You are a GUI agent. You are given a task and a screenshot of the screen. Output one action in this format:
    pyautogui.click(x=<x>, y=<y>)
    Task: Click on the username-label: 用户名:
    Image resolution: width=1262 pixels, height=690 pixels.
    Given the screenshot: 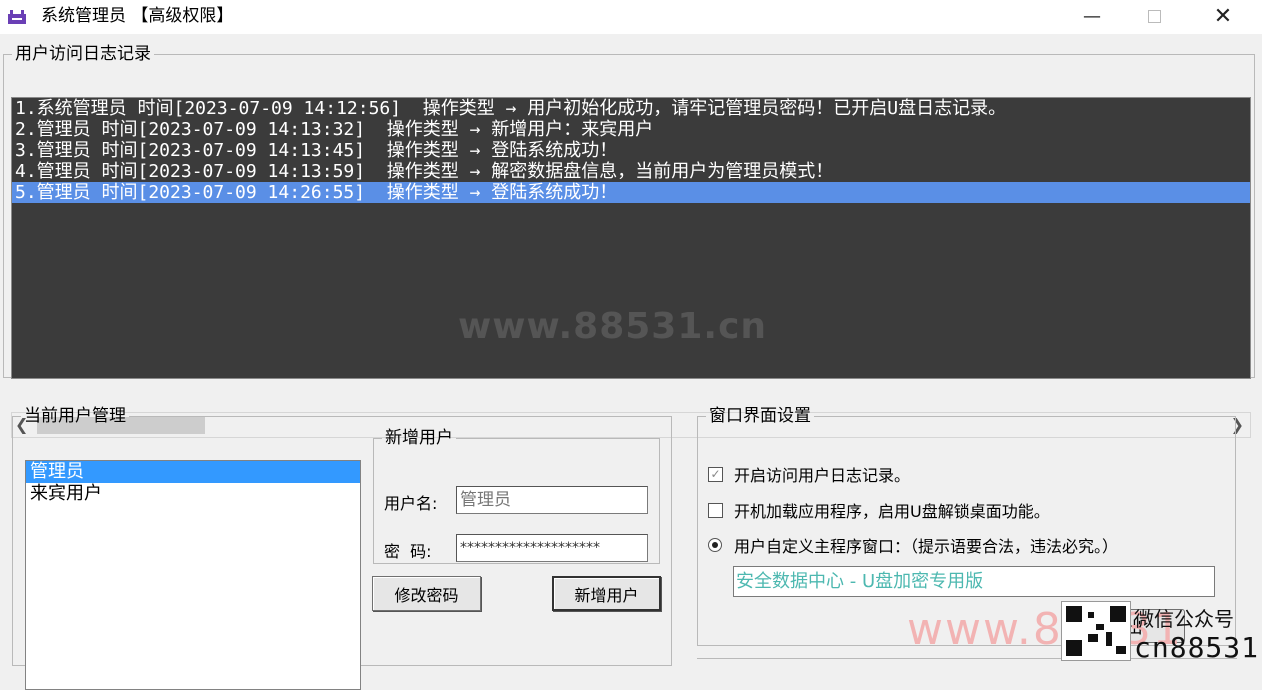 What is the action you would take?
    pyautogui.click(x=411, y=503)
    